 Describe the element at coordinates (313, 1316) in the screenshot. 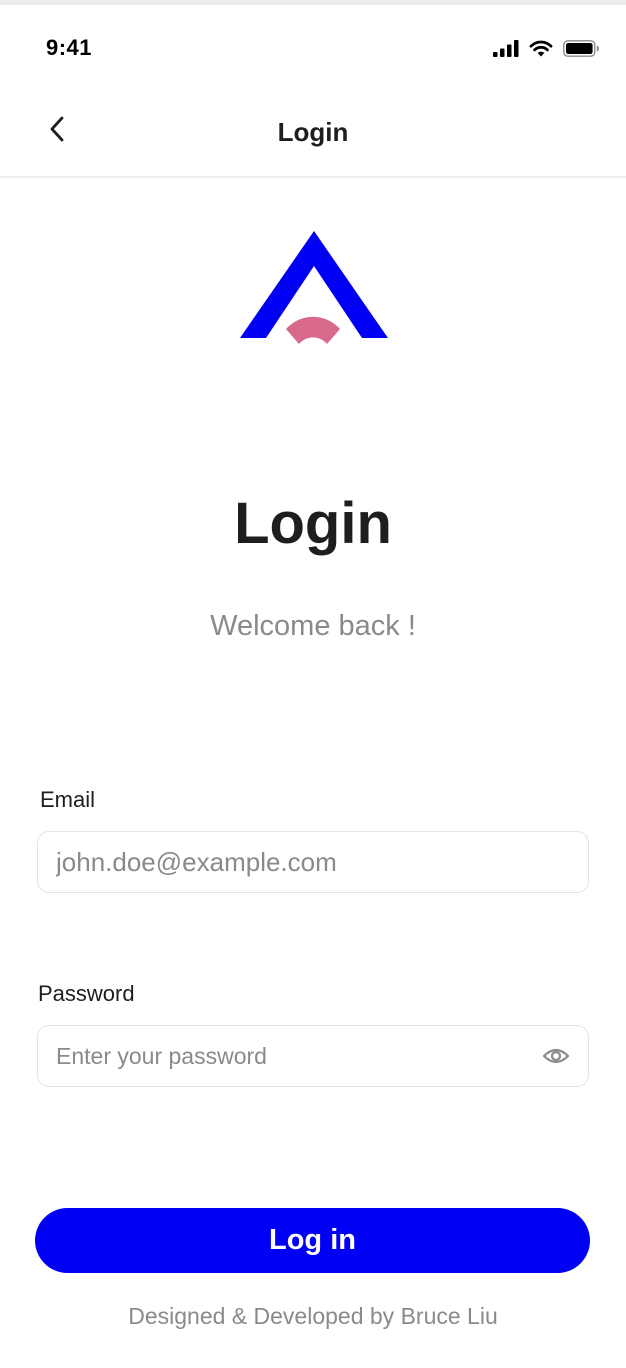

I see `footer-credit: Designed & Developed by Bruce Liu` at that location.